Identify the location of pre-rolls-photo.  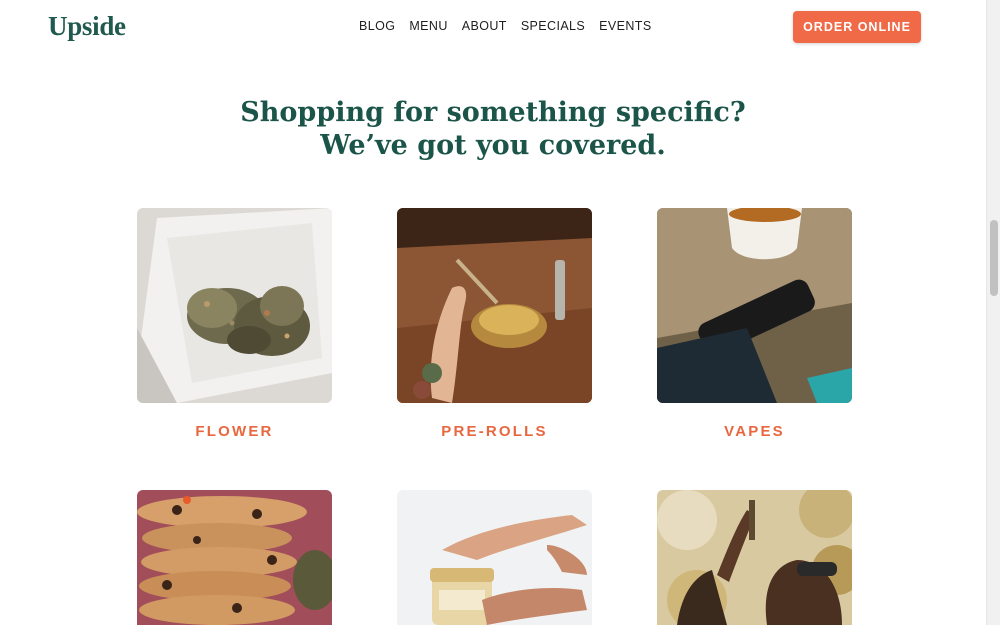
(494, 305).